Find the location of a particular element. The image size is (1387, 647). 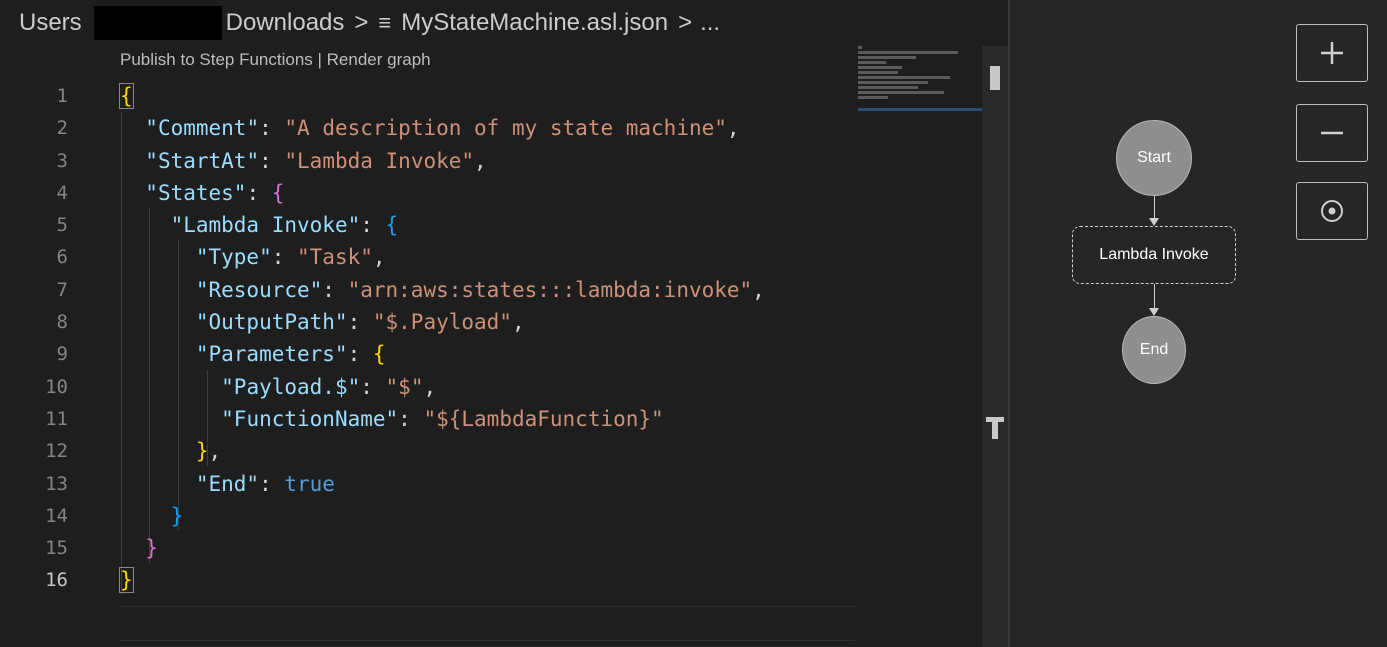

line-number: 1 is located at coordinates (62, 96).